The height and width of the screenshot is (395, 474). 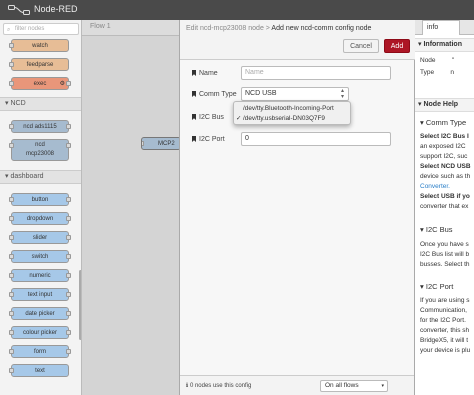 I want to click on tab-info: info, so click(x=441, y=27).